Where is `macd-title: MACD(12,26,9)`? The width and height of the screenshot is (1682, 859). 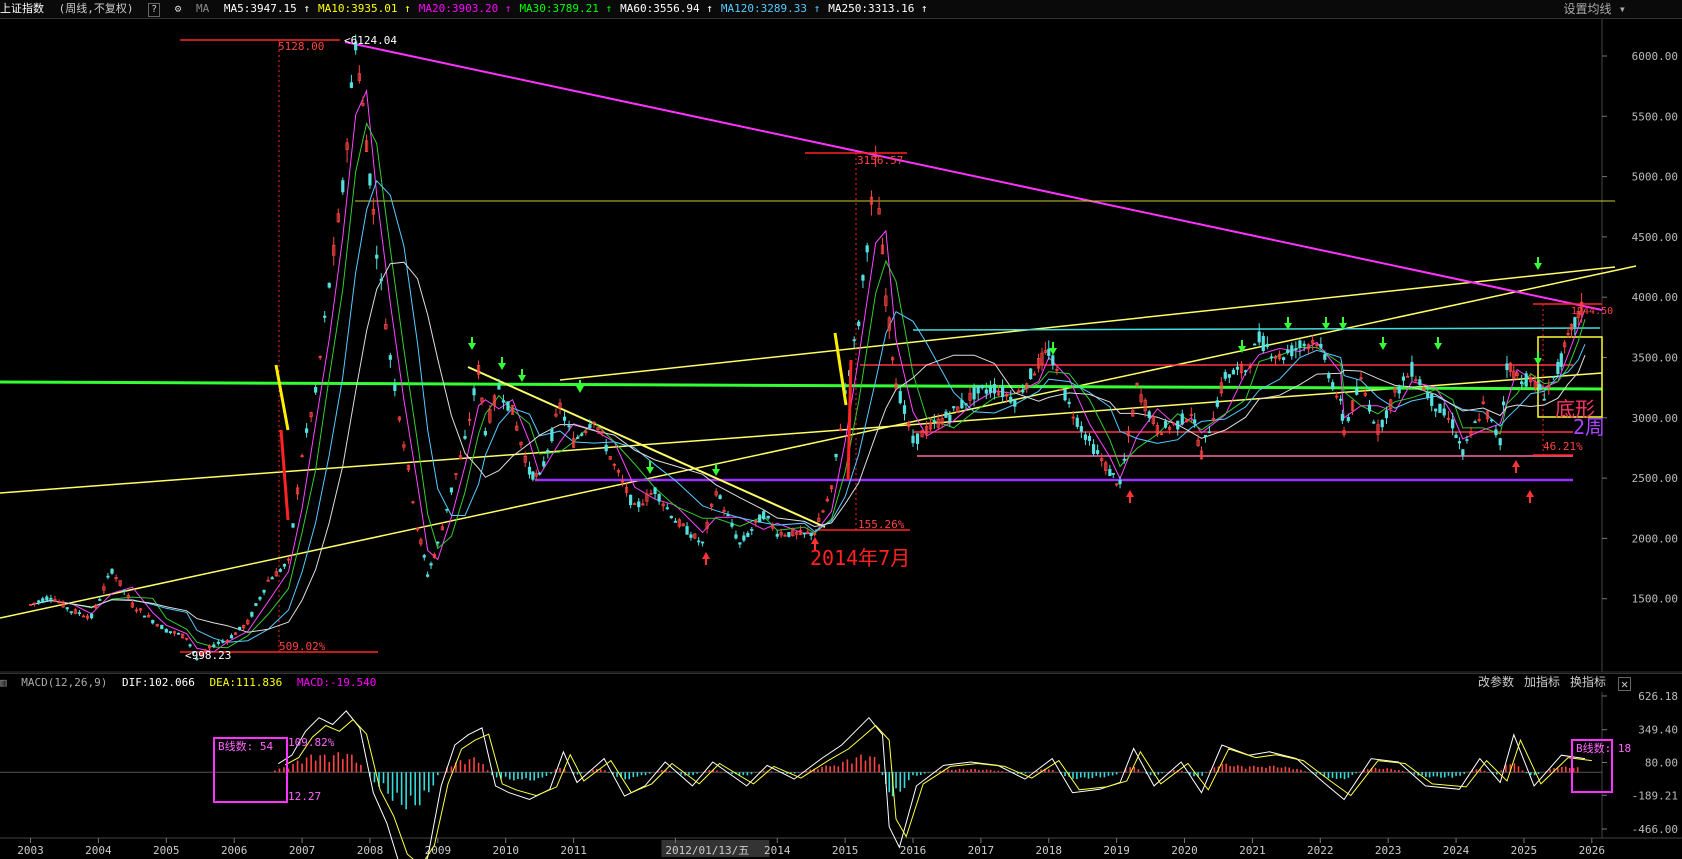 macd-title: MACD(12,26,9) is located at coordinates (64, 682).